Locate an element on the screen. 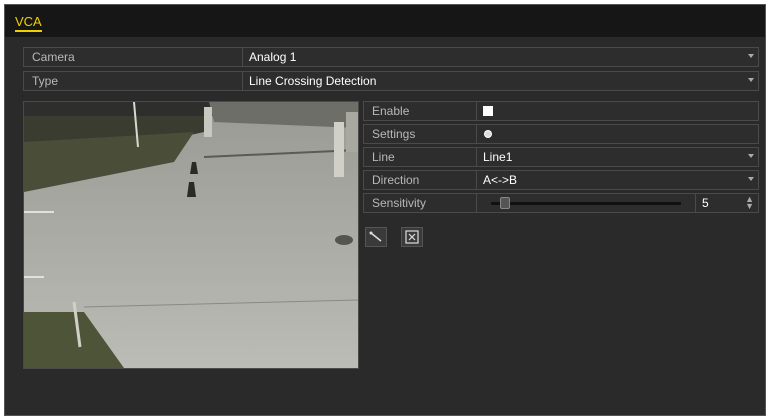 This screenshot has width=770, height=420. clear-button is located at coordinates (412, 237).